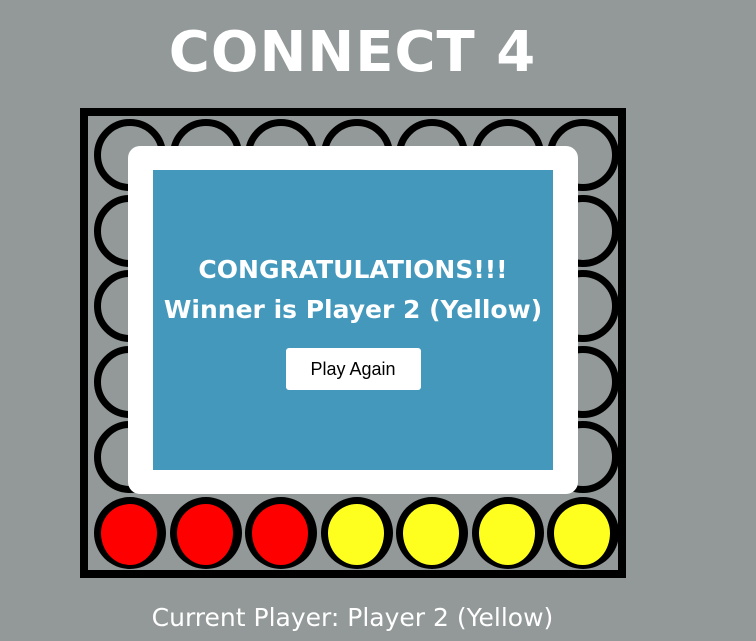  Describe the element at coordinates (353, 269) in the screenshot. I see `congratulations-text: CONGRATULATIONS!!!` at that location.